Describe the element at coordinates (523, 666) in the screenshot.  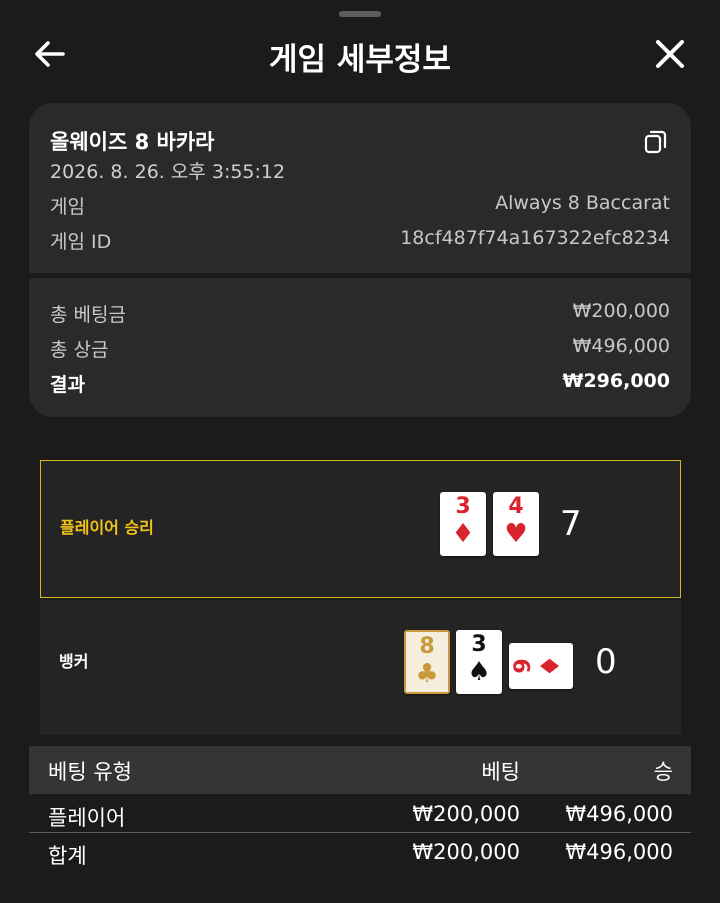
I see `card-rank: 9` at that location.